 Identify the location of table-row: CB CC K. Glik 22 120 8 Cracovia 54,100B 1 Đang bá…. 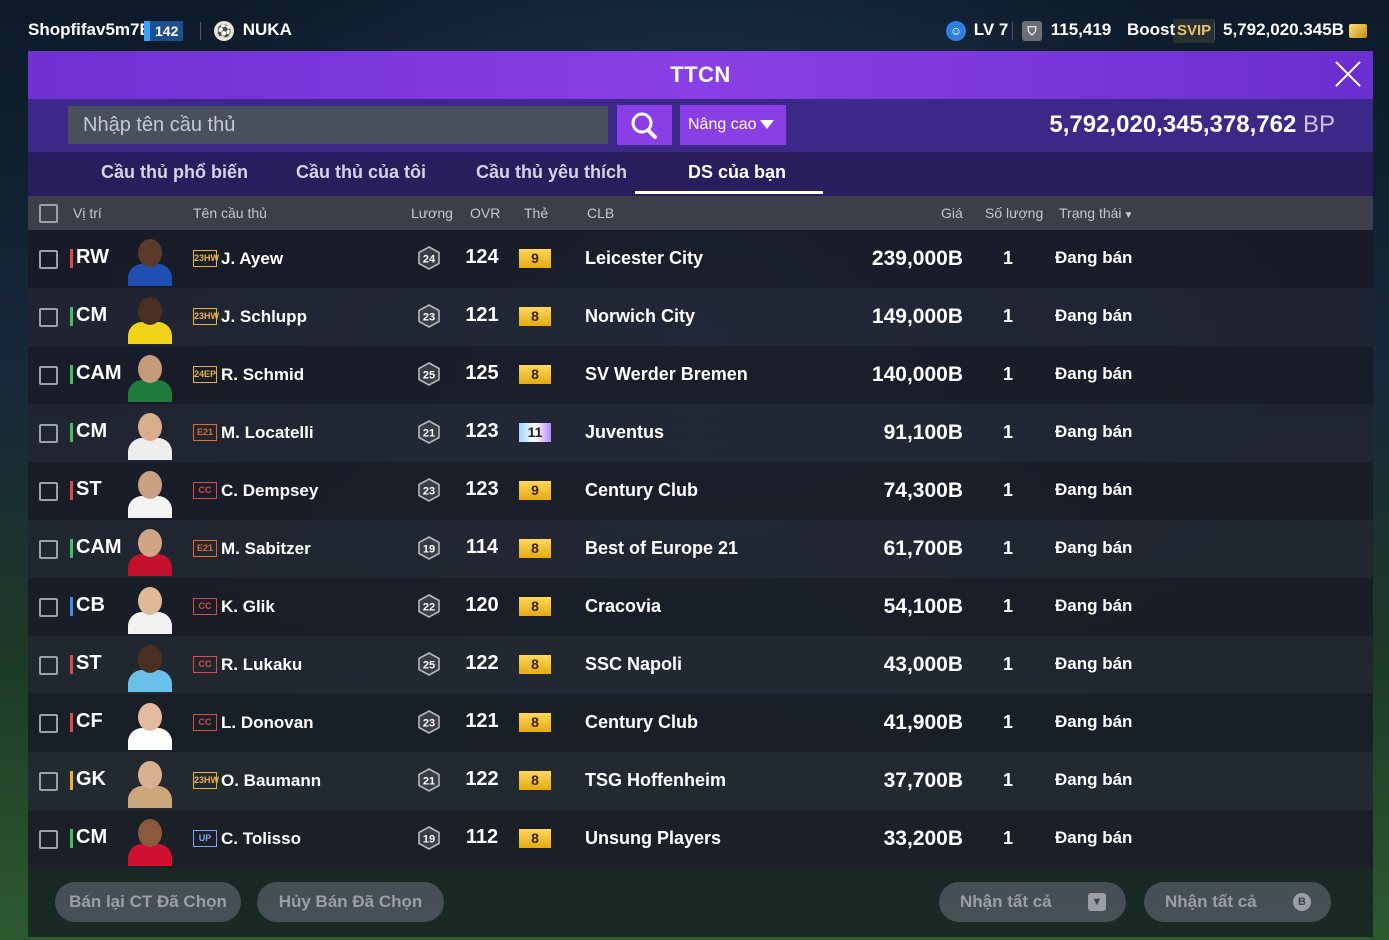
(700, 607).